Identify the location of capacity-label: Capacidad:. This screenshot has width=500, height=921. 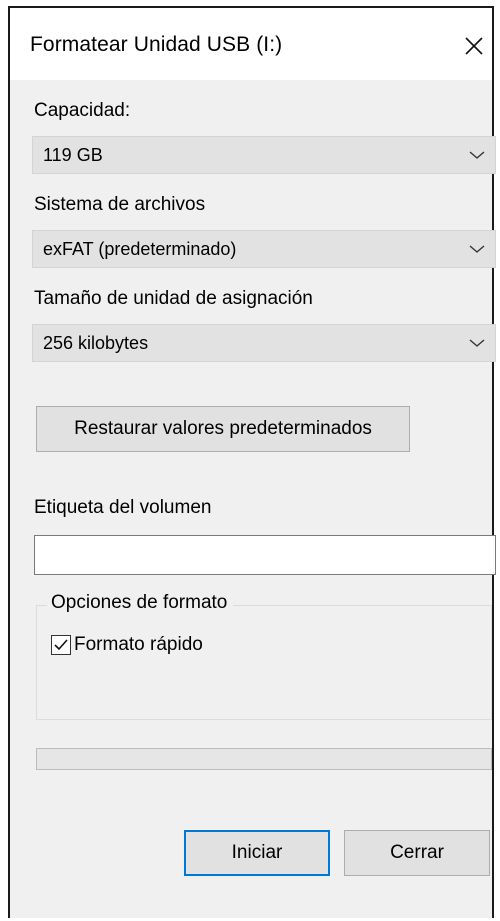
(82, 110).